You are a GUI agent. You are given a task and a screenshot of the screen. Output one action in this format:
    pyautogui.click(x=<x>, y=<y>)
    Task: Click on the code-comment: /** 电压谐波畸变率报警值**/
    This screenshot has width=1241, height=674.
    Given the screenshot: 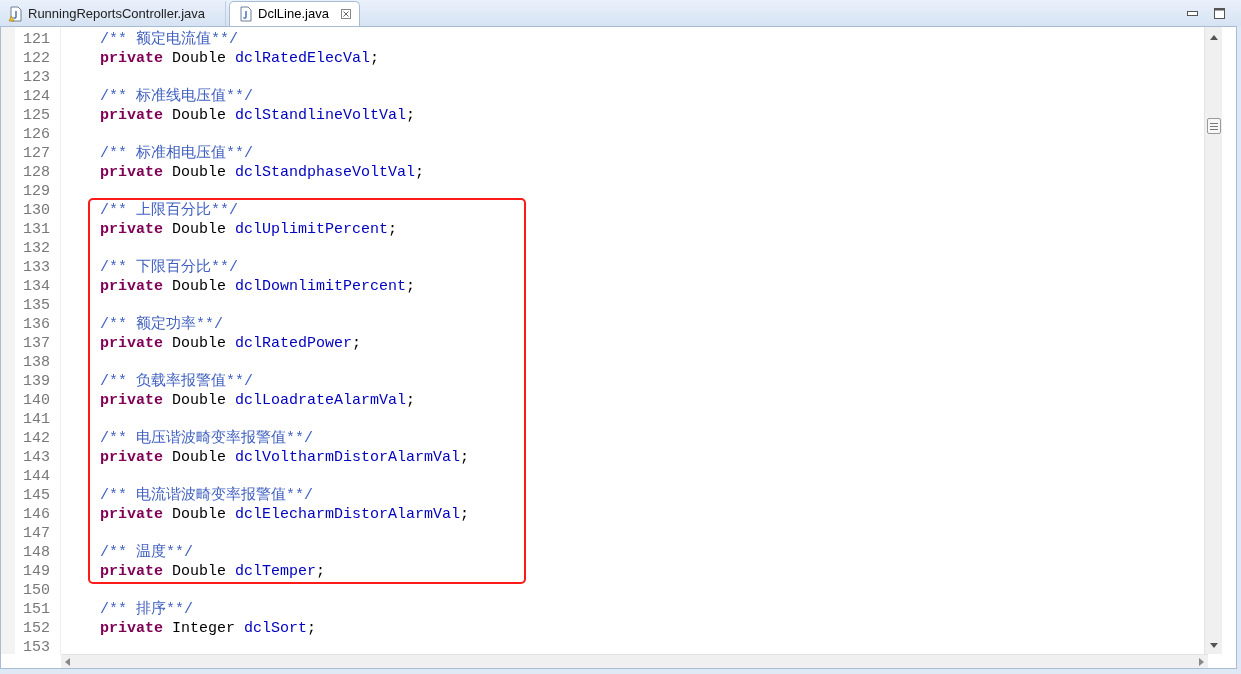 What is the action you would take?
    pyautogui.click(x=206, y=438)
    